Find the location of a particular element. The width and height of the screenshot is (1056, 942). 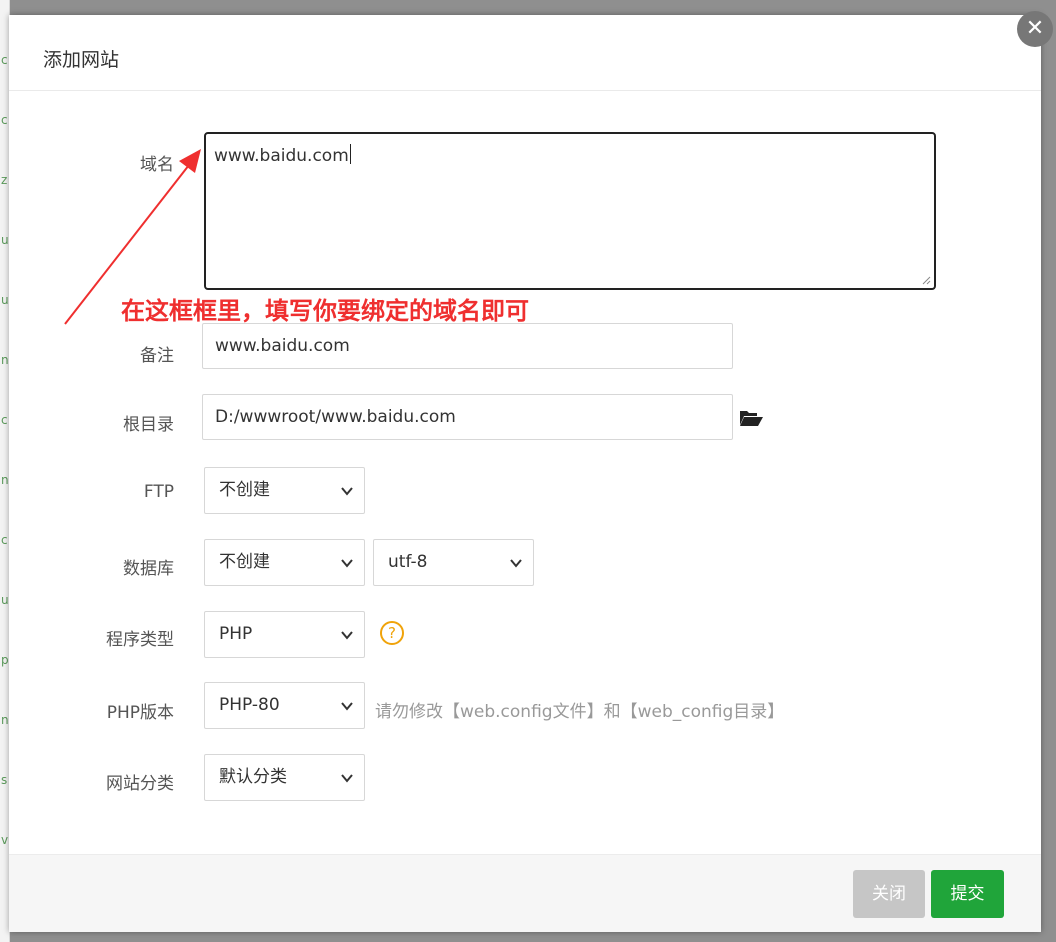

domain-label: 域名 is located at coordinates (157, 165).